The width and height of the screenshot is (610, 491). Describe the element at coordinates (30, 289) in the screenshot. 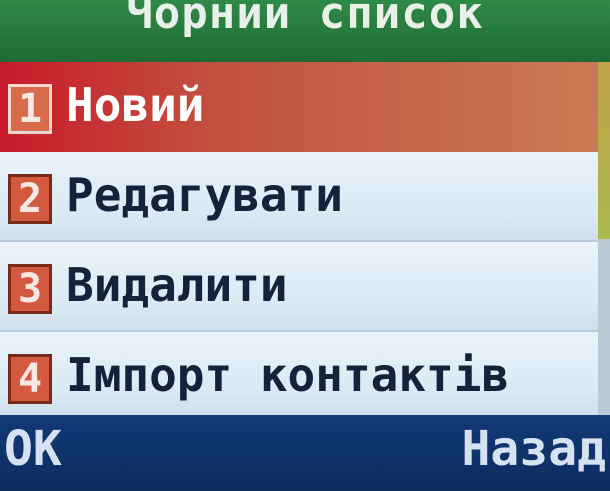

I see `menu-item-number: 3` at that location.